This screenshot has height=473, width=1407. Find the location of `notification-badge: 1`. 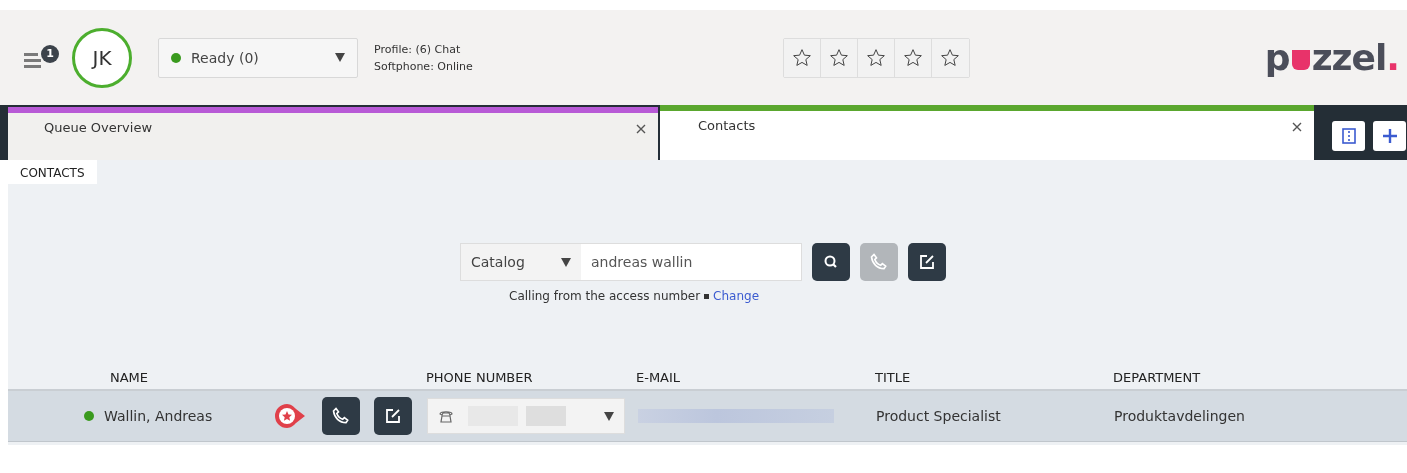

notification-badge: 1 is located at coordinates (50, 53).